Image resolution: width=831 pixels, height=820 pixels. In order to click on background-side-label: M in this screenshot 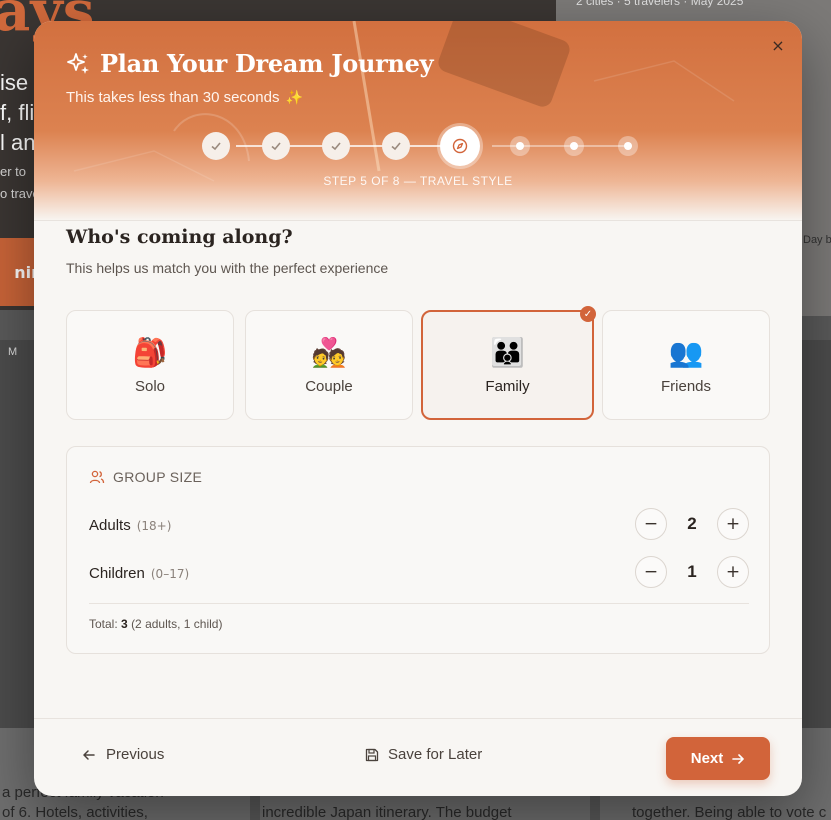, I will do `click(13, 352)`.